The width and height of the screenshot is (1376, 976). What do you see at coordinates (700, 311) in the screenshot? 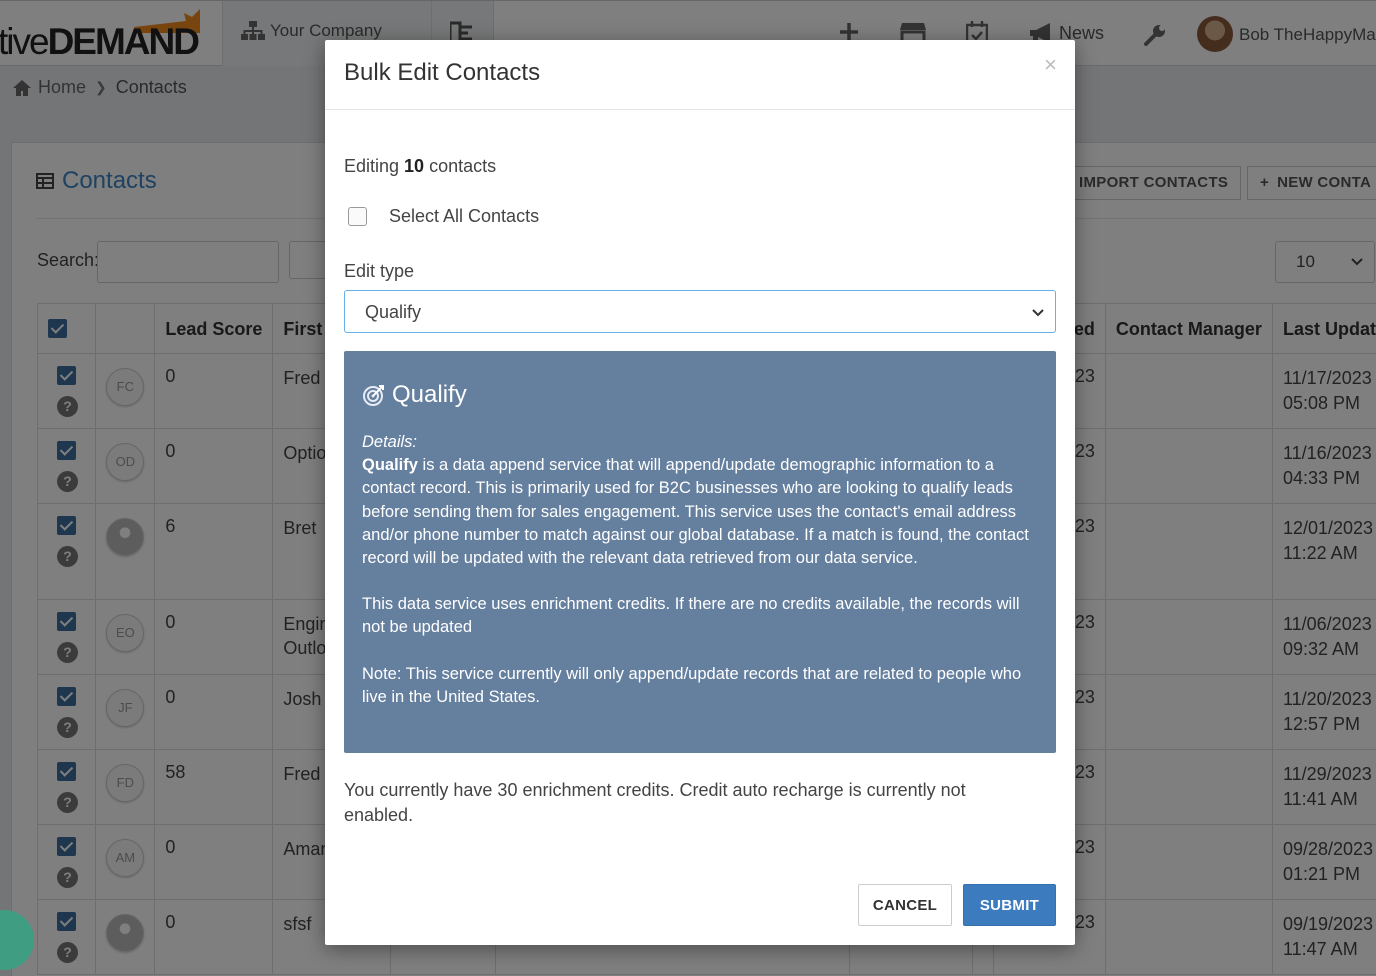
I see `edit-type-select: Qualify` at bounding box center [700, 311].